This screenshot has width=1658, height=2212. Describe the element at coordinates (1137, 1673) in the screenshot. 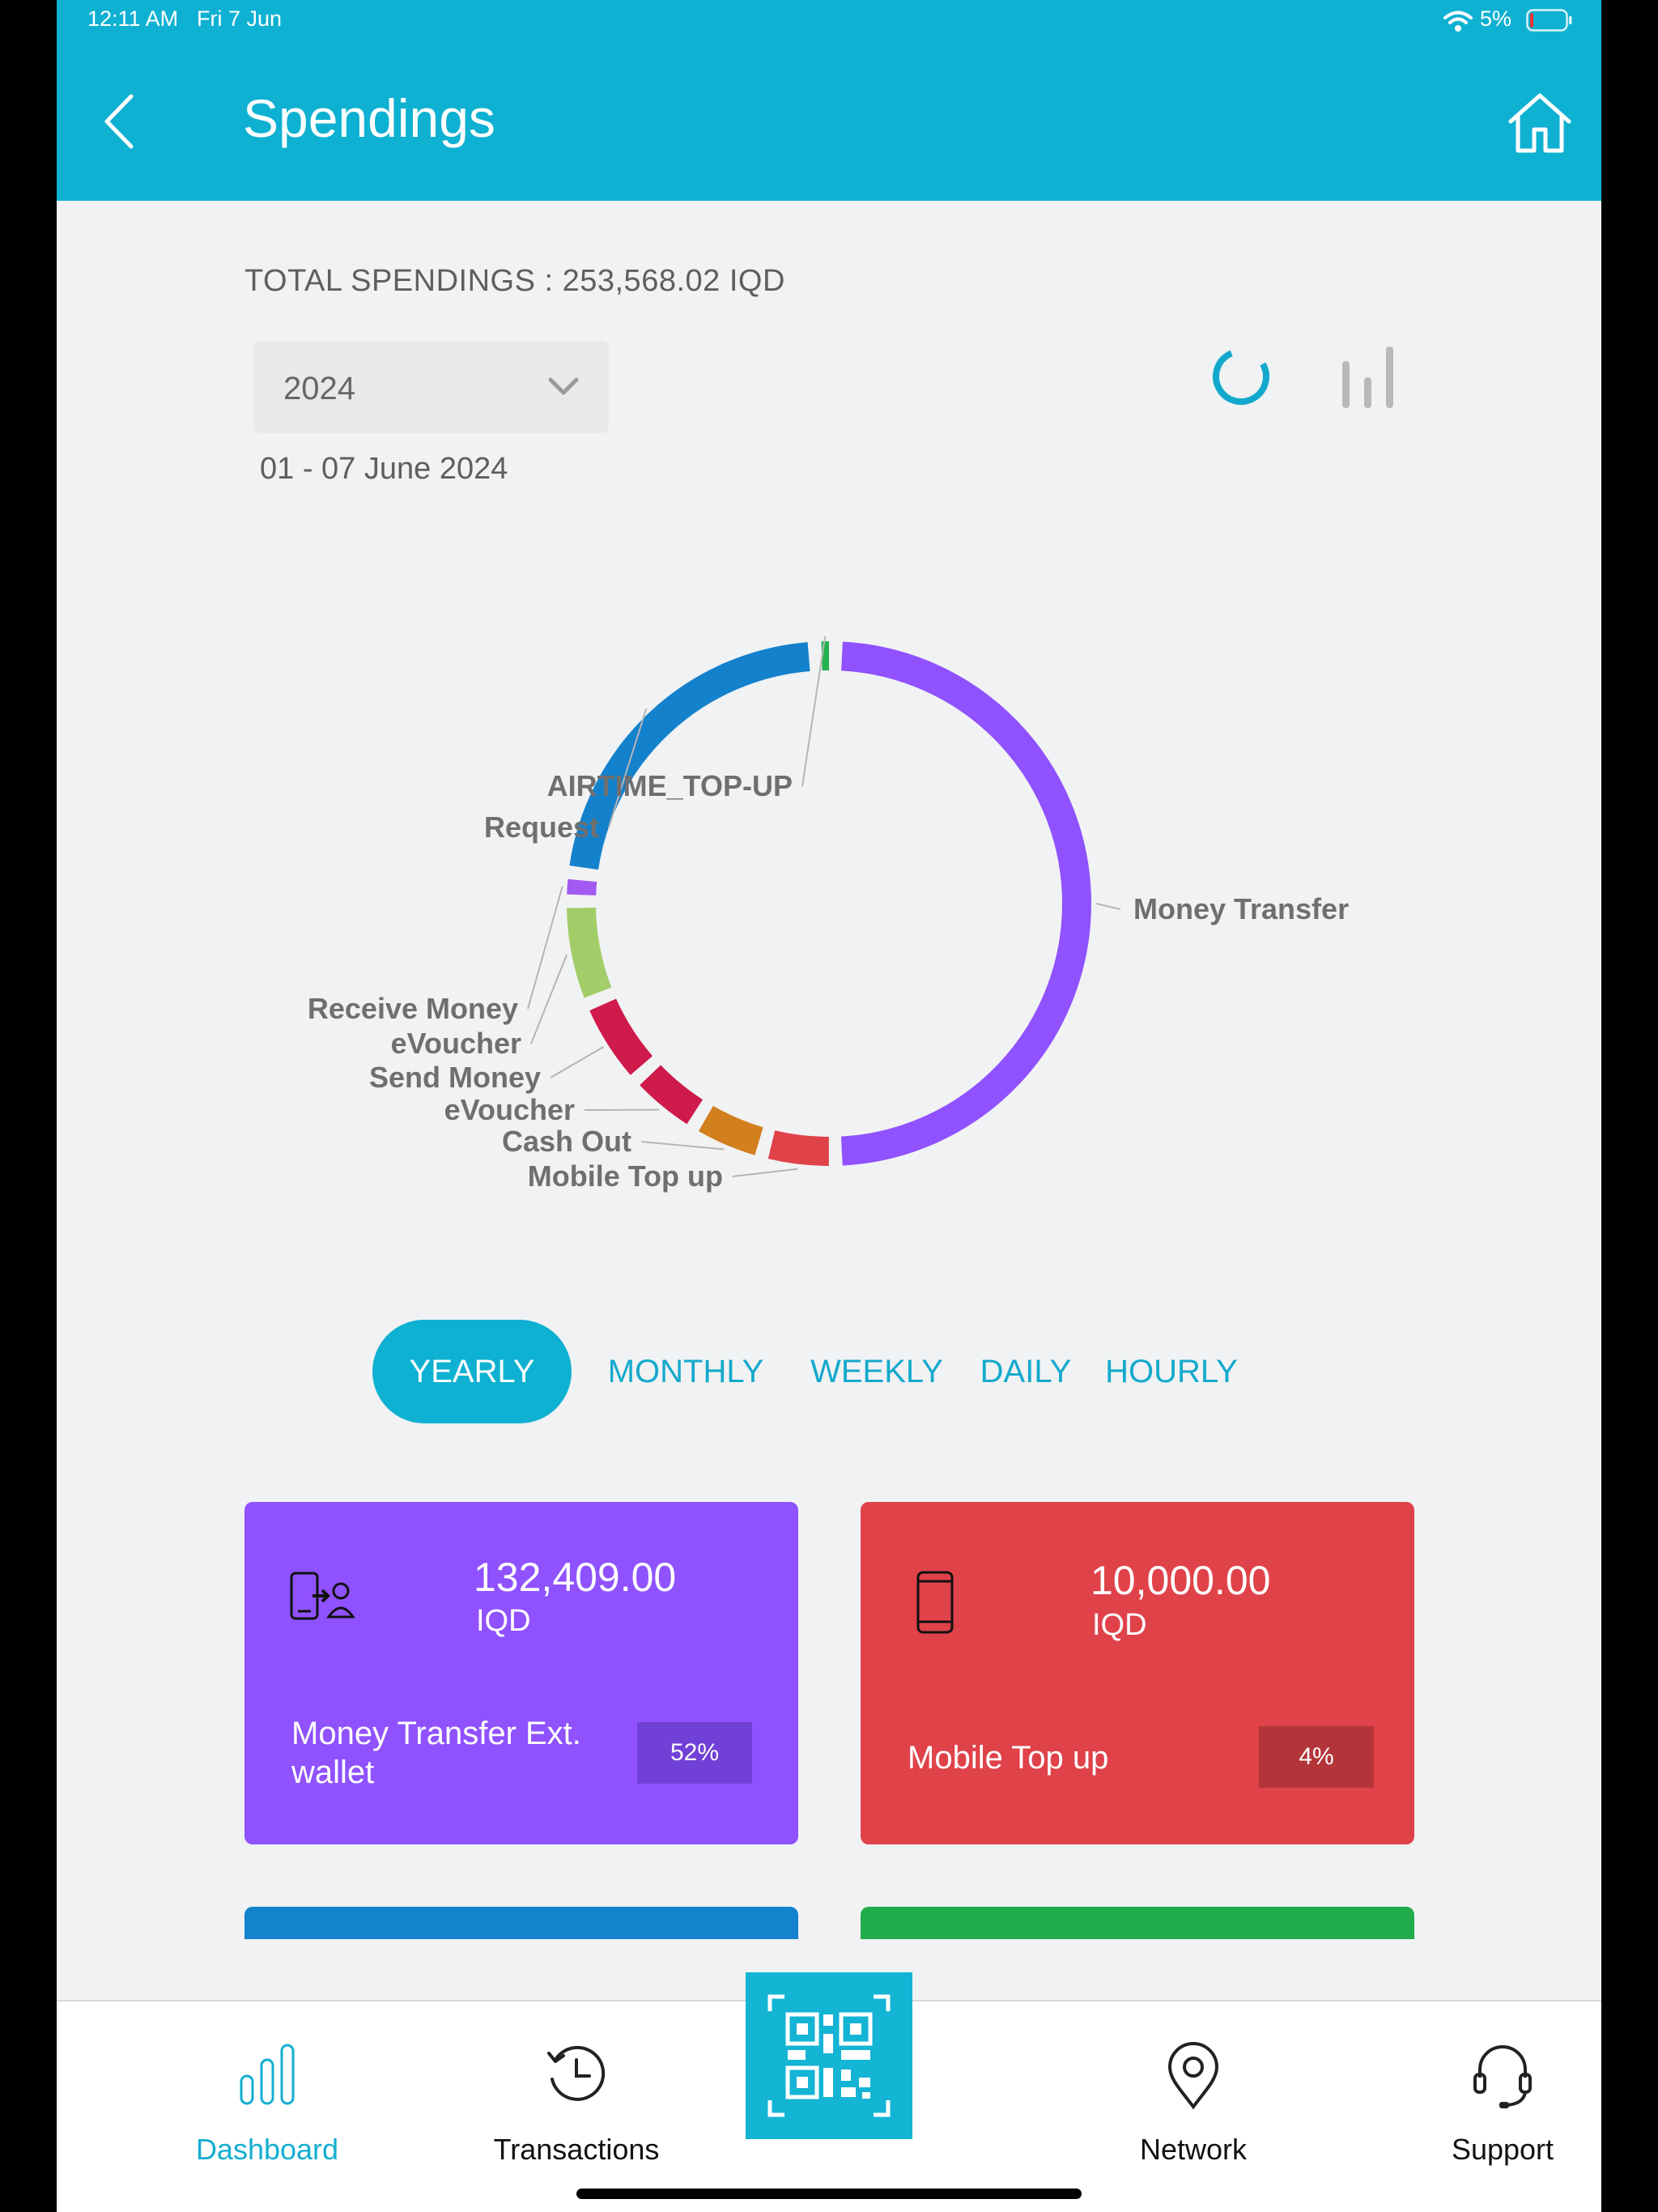

I see `spending-card-mobile-top-up: 10,000.00 IQD Mobile Top up 4%` at that location.